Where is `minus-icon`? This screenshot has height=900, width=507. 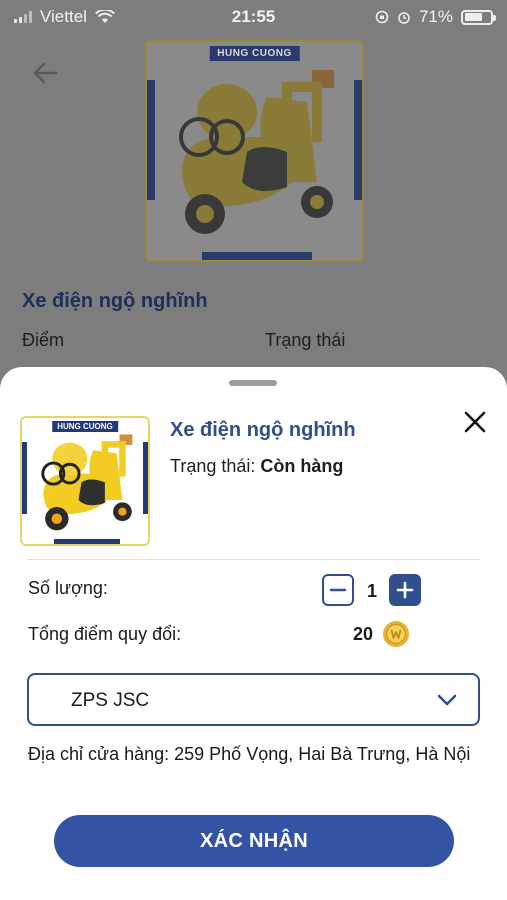 minus-icon is located at coordinates (338, 590).